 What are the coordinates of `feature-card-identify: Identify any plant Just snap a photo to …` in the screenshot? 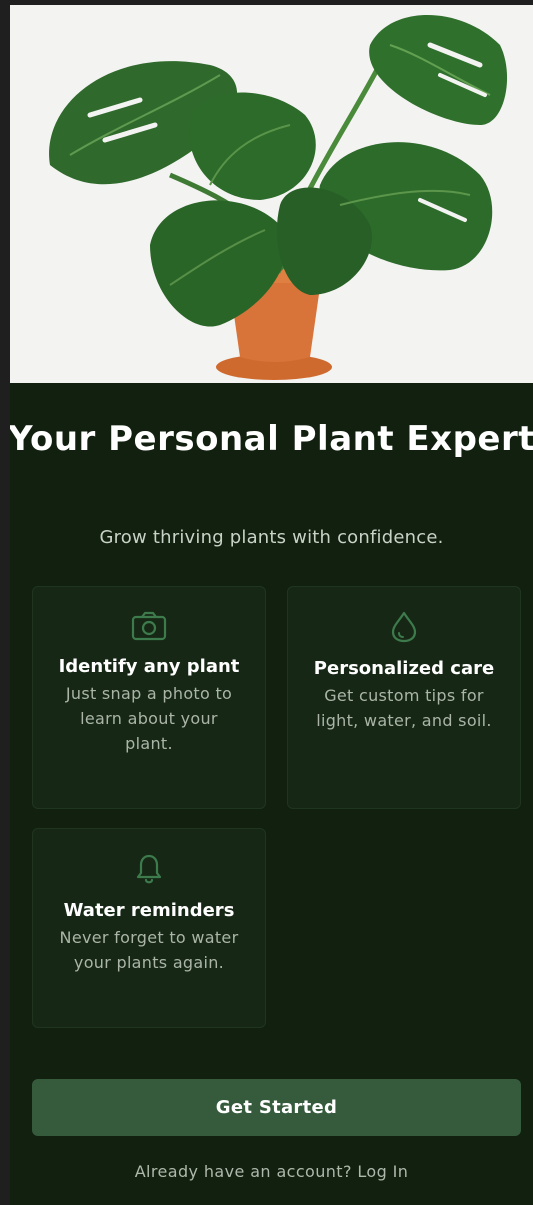 It's located at (149, 697).